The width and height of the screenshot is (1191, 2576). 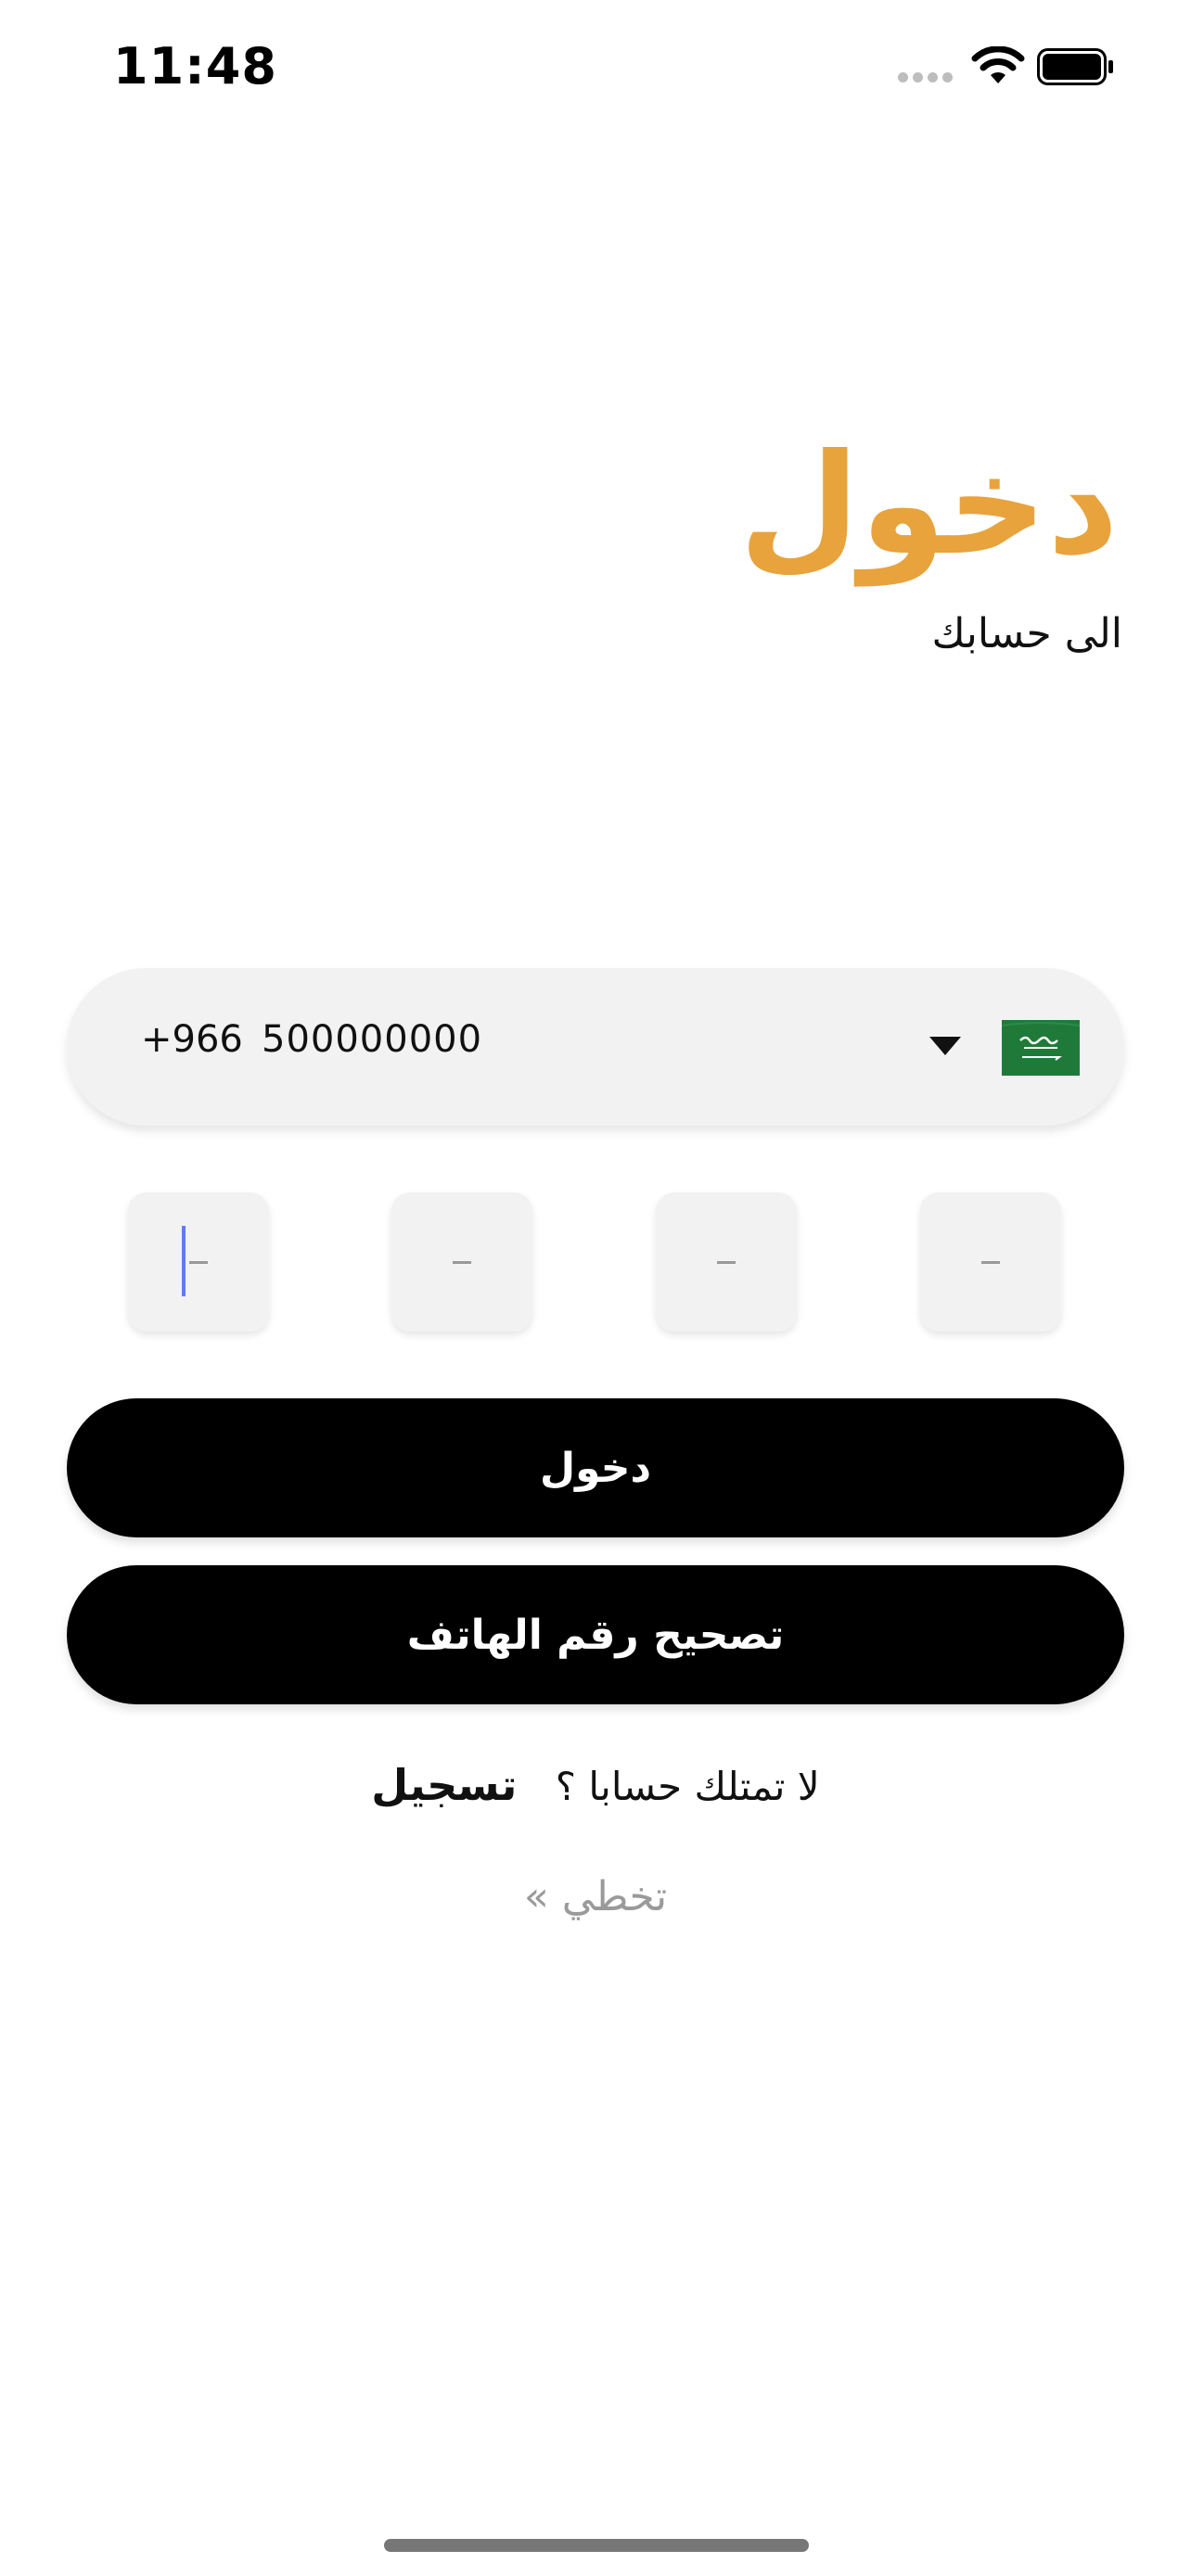 I want to click on page-subtitle: الى حسابك, so click(x=1026, y=633).